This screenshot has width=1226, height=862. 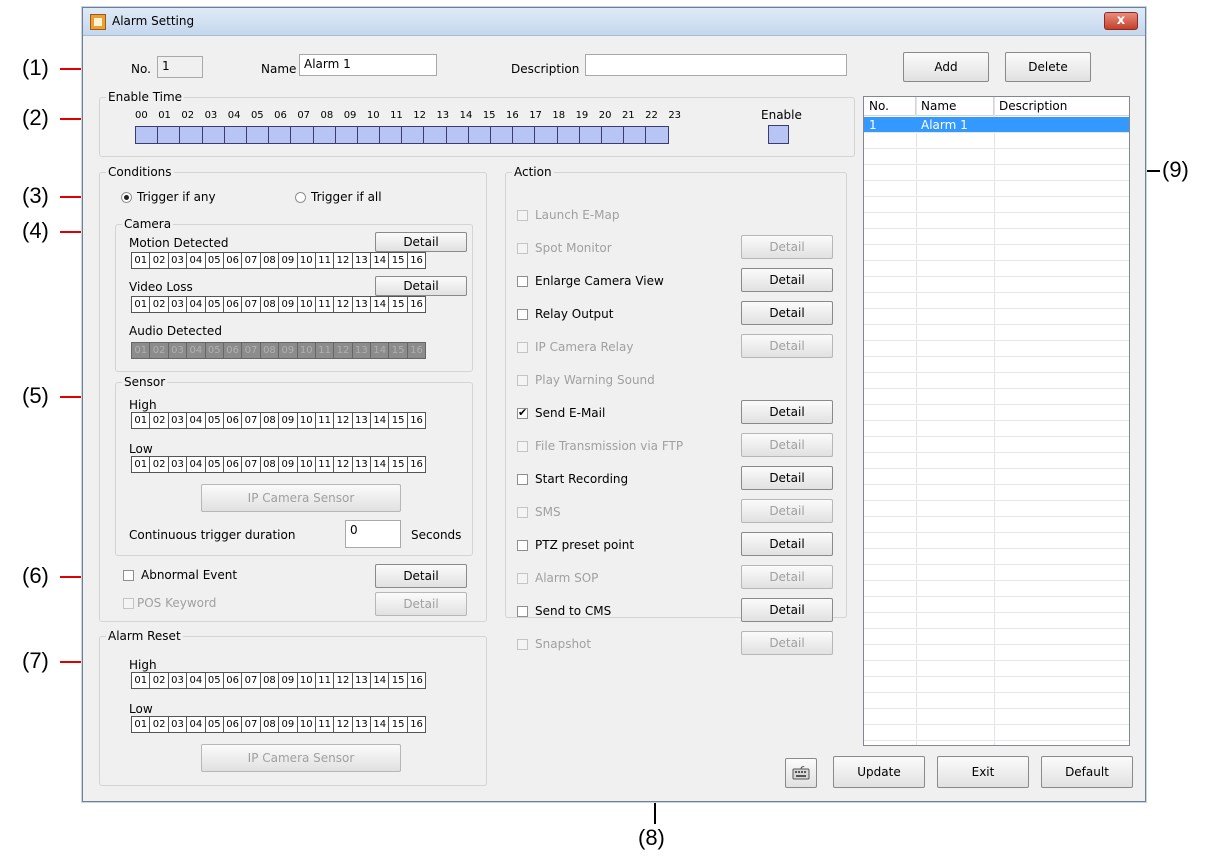 What do you see at coordinates (1048, 67) in the screenshot?
I see `delete-button: Delete` at bounding box center [1048, 67].